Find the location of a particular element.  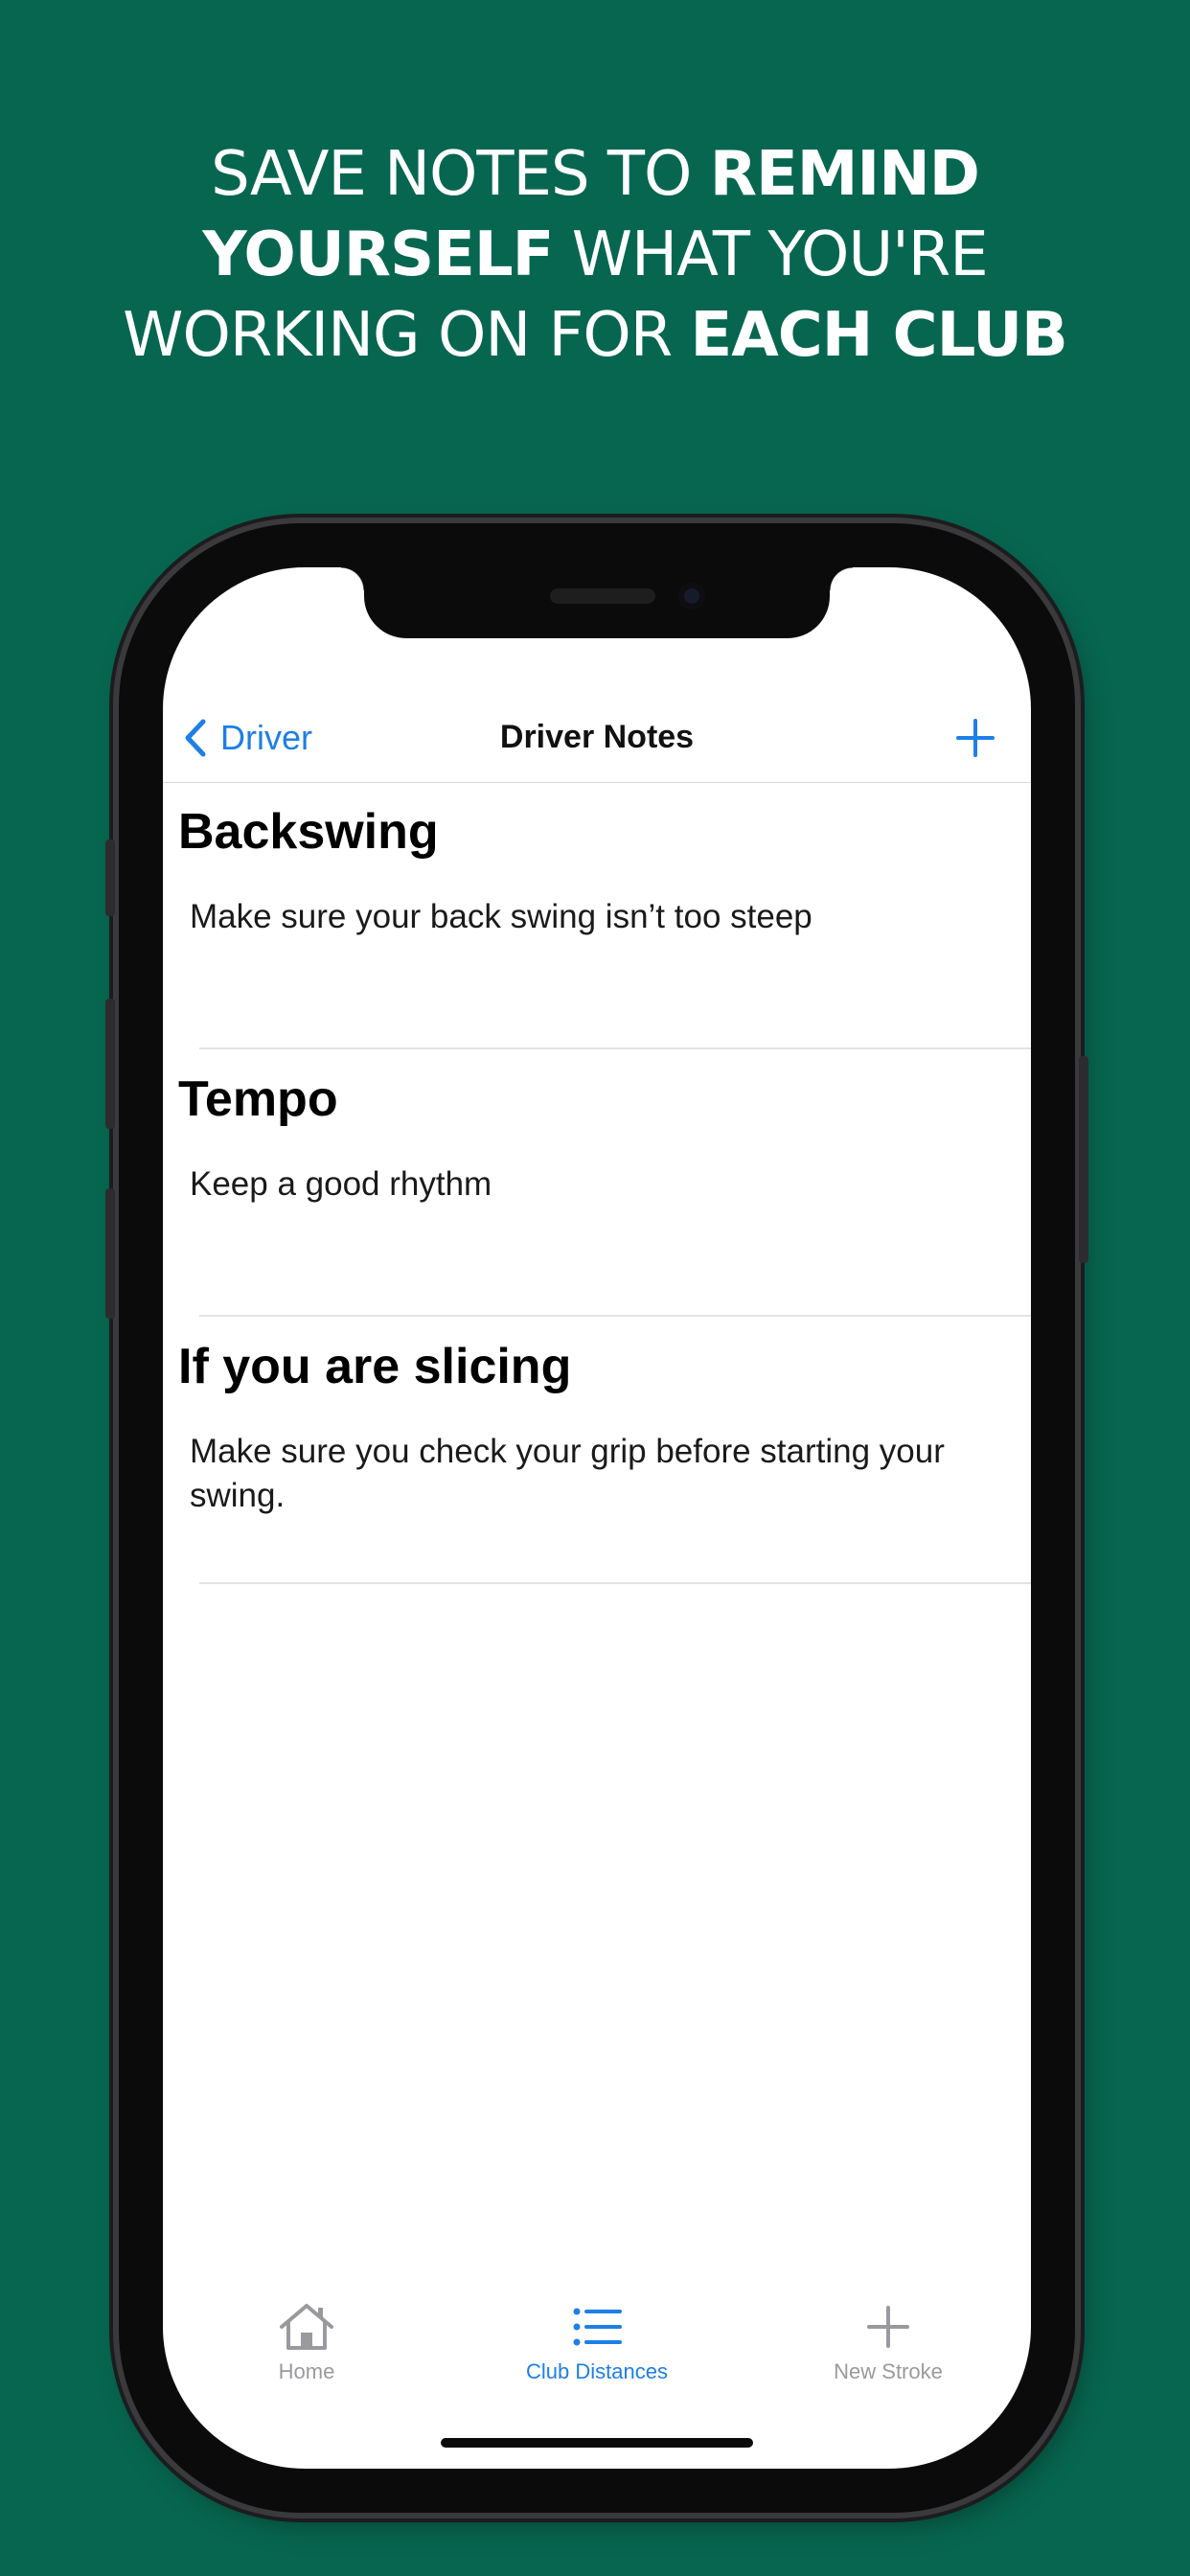

navigation-bar: Driver Driver Notes is located at coordinates (597, 738).